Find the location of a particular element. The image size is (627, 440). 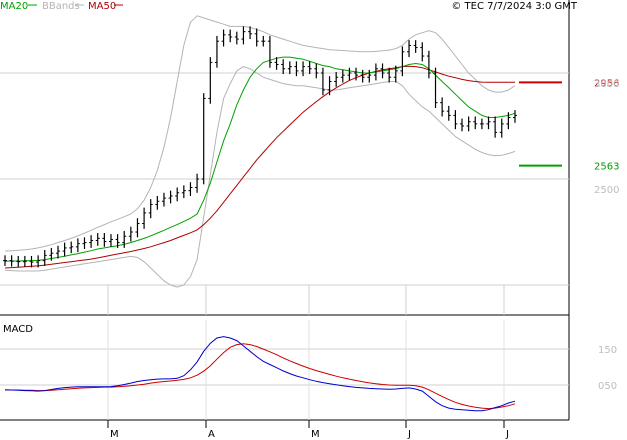

legend-bbands-label: BBands is located at coordinates (61, 6).